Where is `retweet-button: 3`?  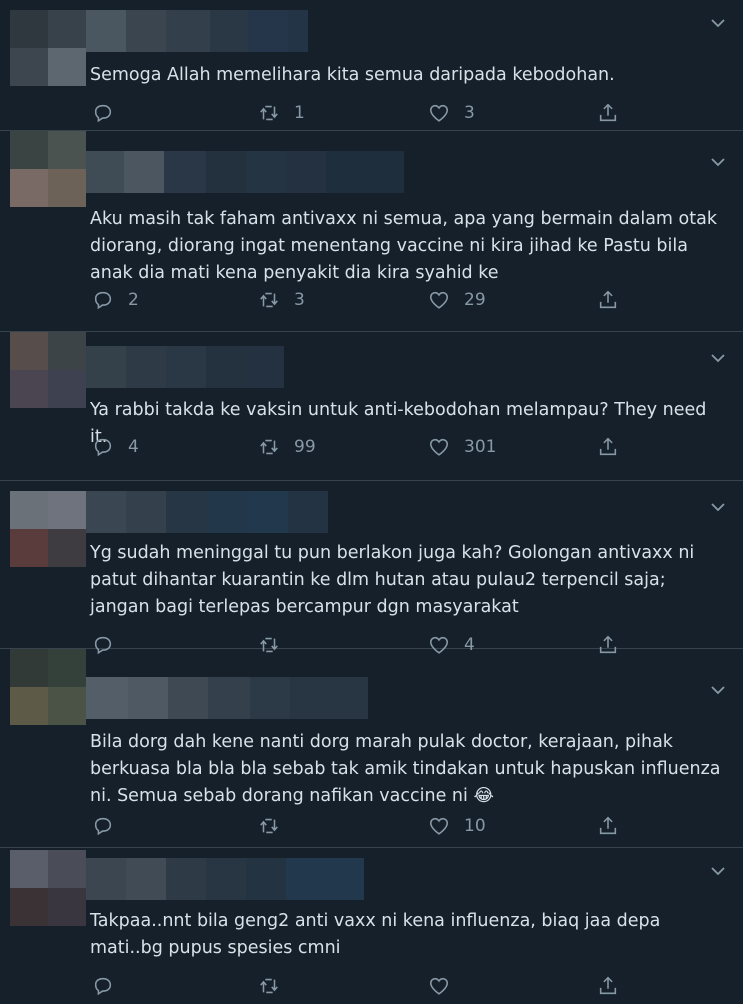
retweet-button: 3 is located at coordinates (281, 300).